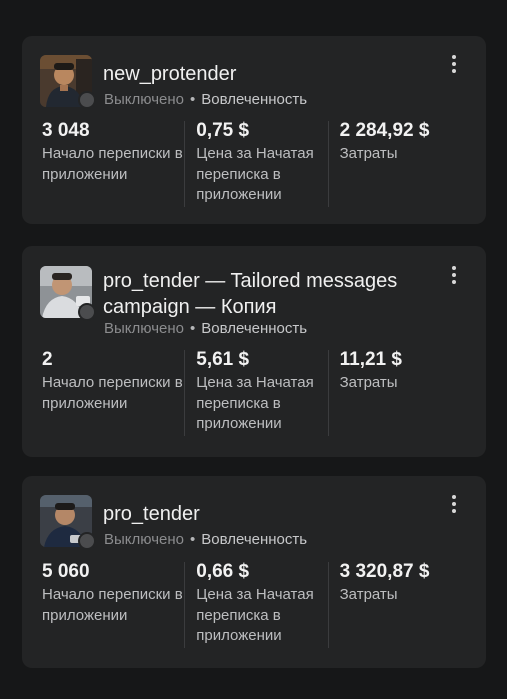 The width and height of the screenshot is (507, 699). What do you see at coordinates (400, 604) in the screenshot?
I see `metric-spend: 3 320,87 $ Затраты` at bounding box center [400, 604].